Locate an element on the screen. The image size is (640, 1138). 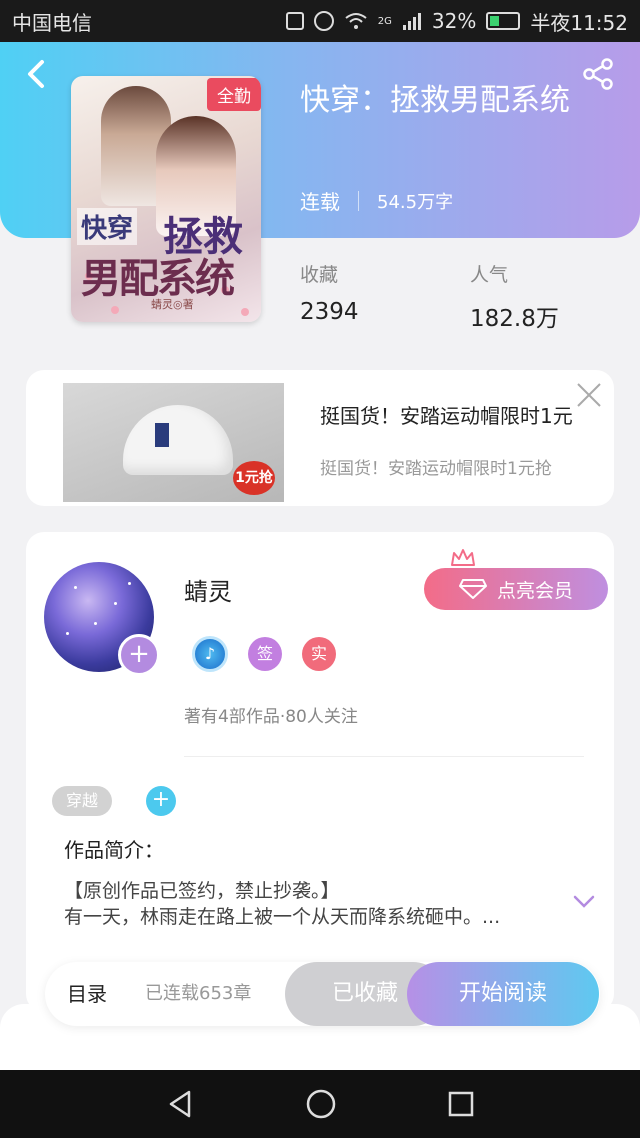
carrier-label: 中国电信 is located at coordinates (52, 22).